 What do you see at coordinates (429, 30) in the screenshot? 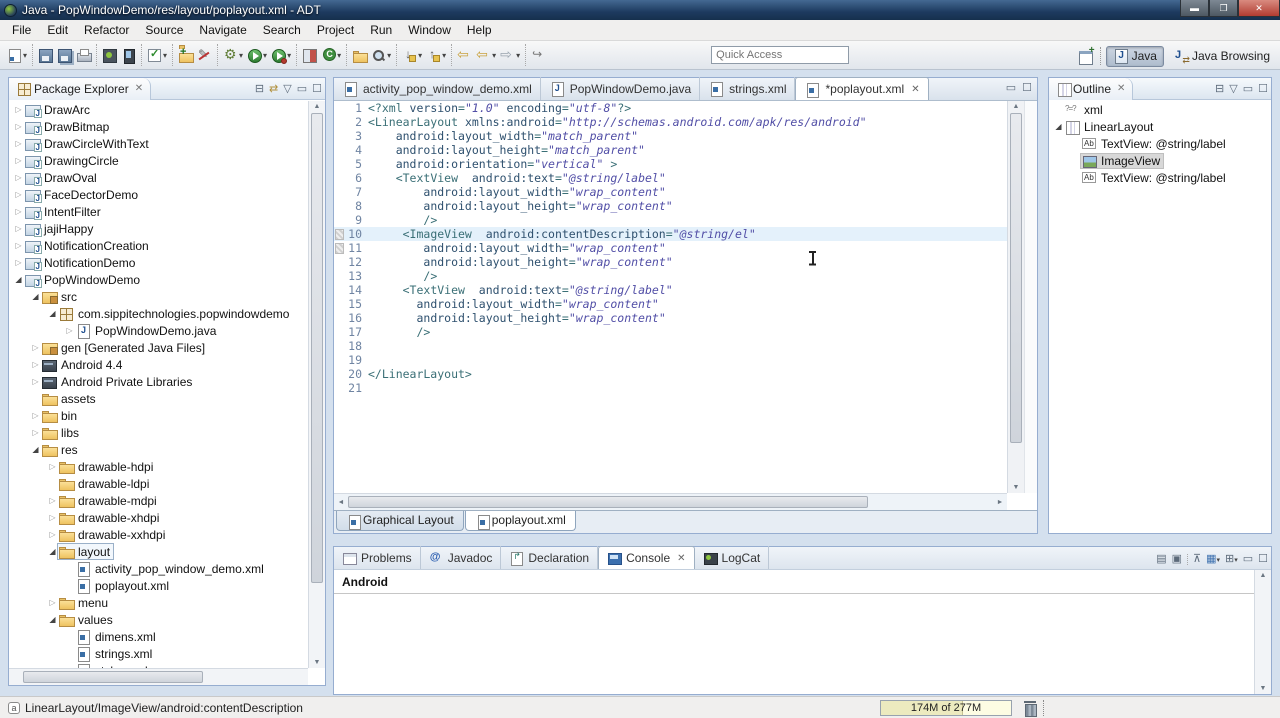
I see `menu-item-window: Window` at bounding box center [429, 30].